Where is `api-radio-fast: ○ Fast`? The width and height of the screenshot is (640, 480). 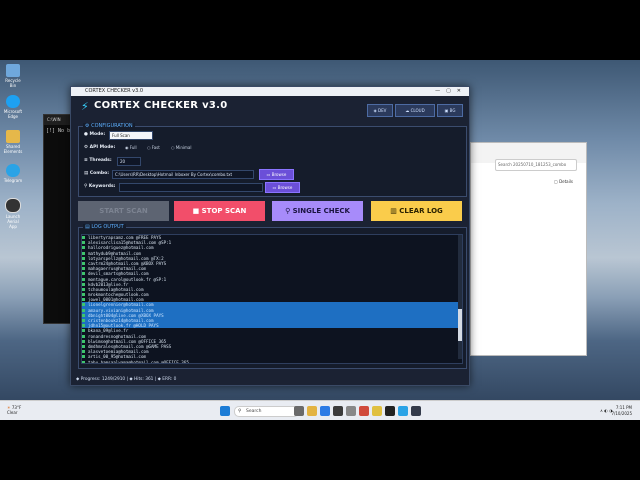
api-radio-fast: ○ Fast is located at coordinates (153, 147).